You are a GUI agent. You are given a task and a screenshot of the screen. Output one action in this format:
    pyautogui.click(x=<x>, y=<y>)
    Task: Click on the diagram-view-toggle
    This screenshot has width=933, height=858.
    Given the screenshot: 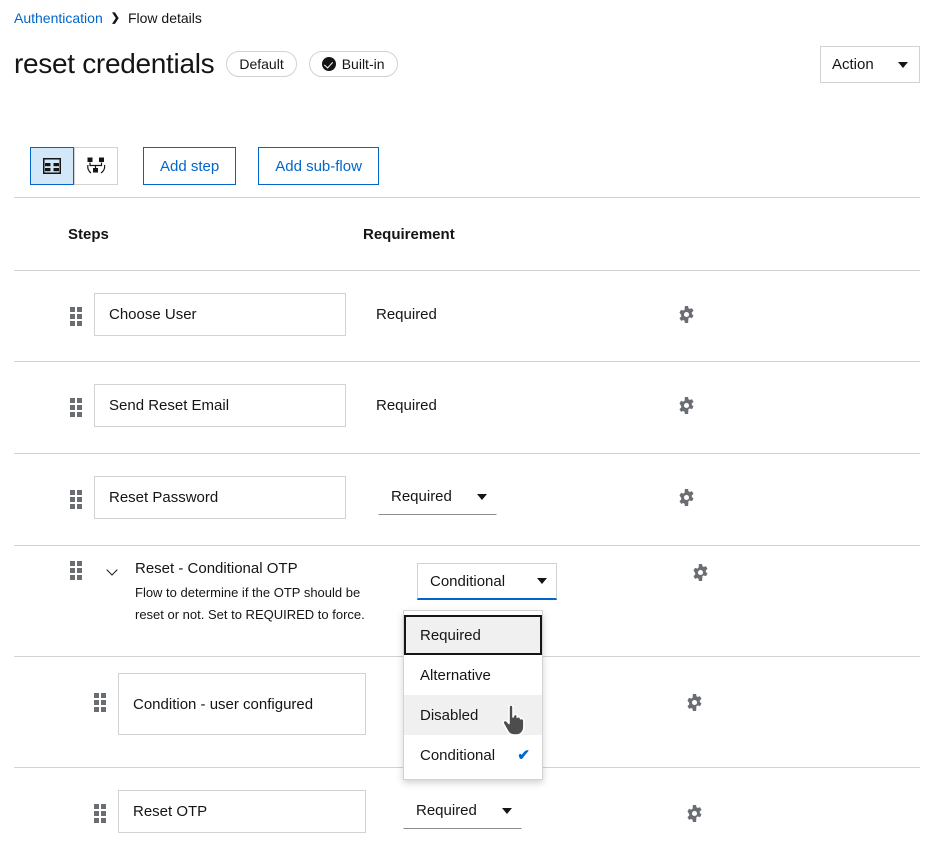 What is the action you would take?
    pyautogui.click(x=96, y=166)
    